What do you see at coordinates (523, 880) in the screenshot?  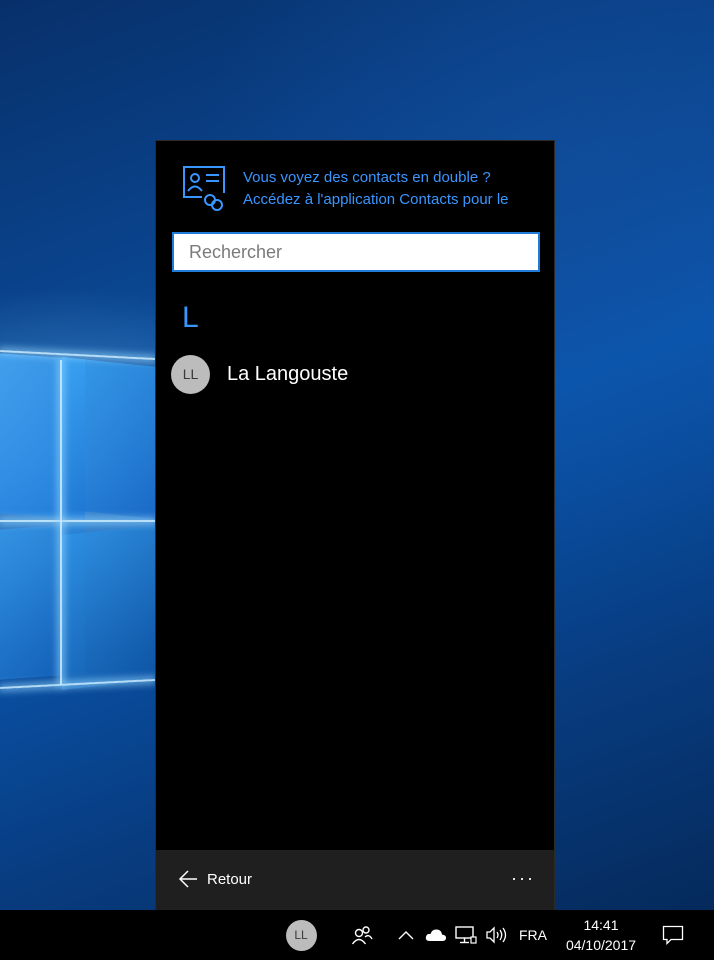 I see `more-options-button: ···` at bounding box center [523, 880].